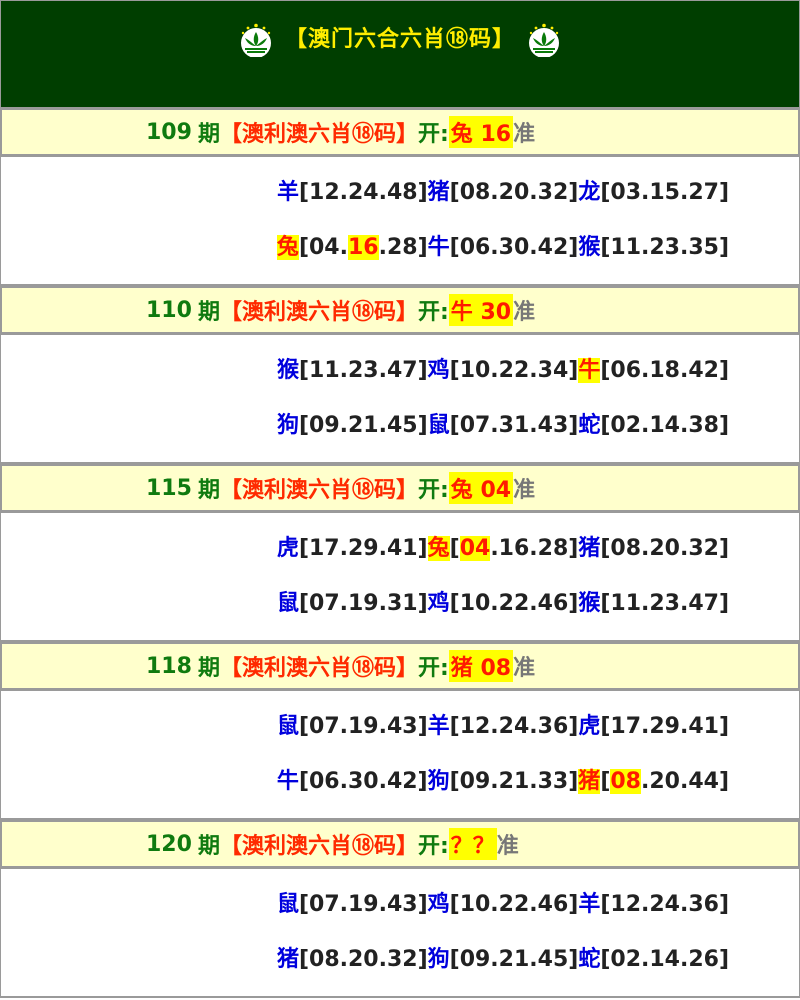  Describe the element at coordinates (400, 54) in the screenshot. I see `page-header: 【澳门六合六肖⑱码】` at that location.